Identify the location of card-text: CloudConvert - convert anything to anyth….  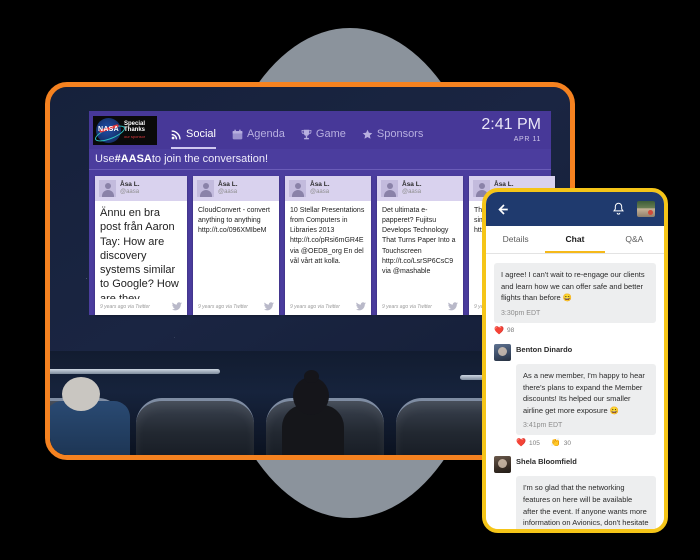
(234, 221).